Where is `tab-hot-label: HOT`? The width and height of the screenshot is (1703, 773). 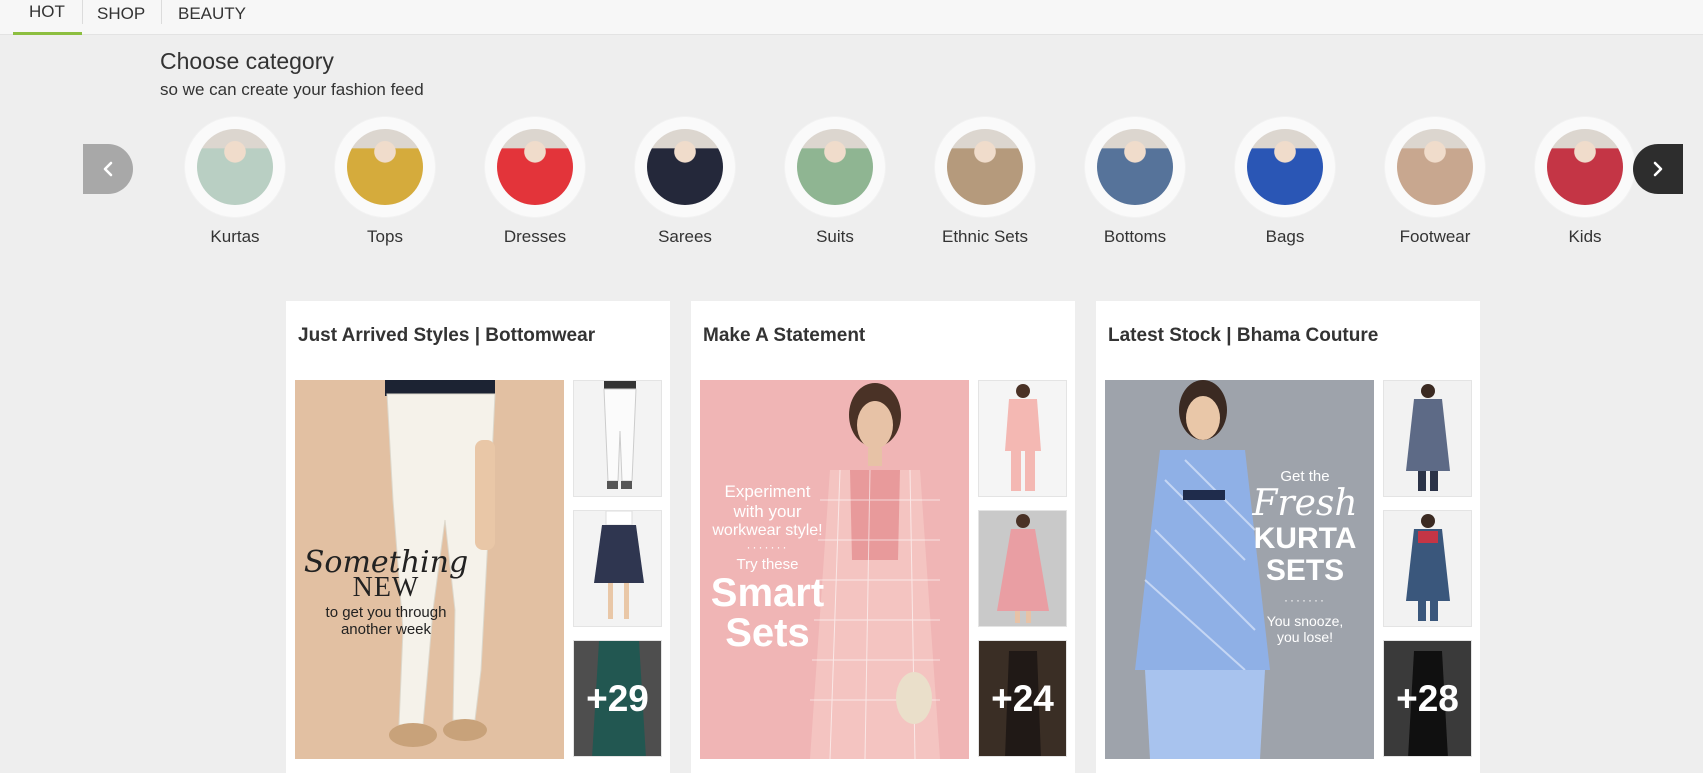
tab-hot-label: HOT is located at coordinates (47, 11).